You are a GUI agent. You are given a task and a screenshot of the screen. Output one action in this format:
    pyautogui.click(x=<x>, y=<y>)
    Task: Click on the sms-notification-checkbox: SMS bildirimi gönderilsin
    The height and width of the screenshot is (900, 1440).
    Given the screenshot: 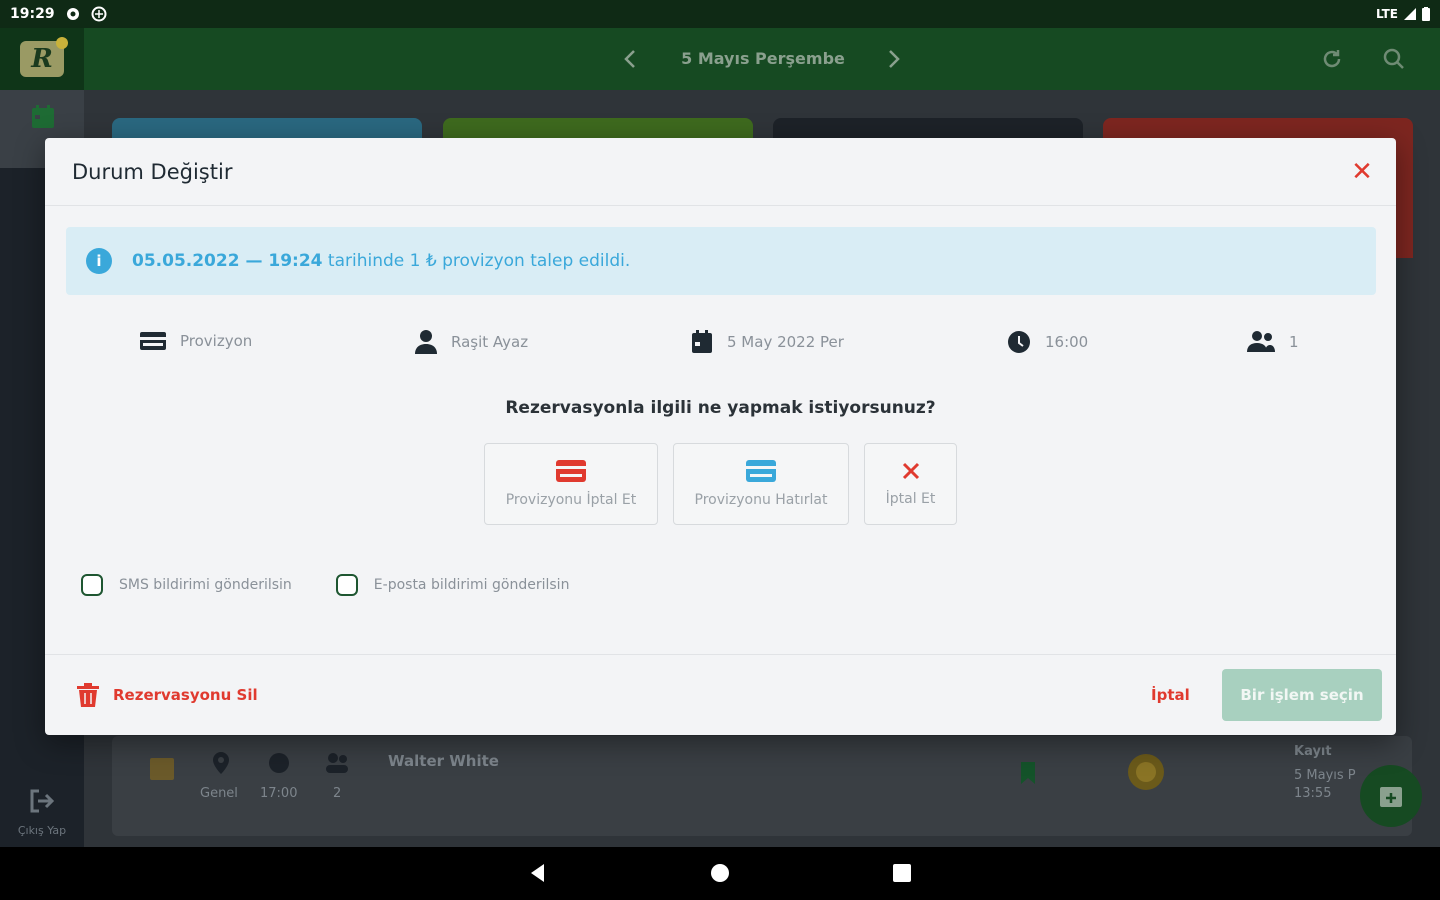 What is the action you would take?
    pyautogui.click(x=186, y=585)
    